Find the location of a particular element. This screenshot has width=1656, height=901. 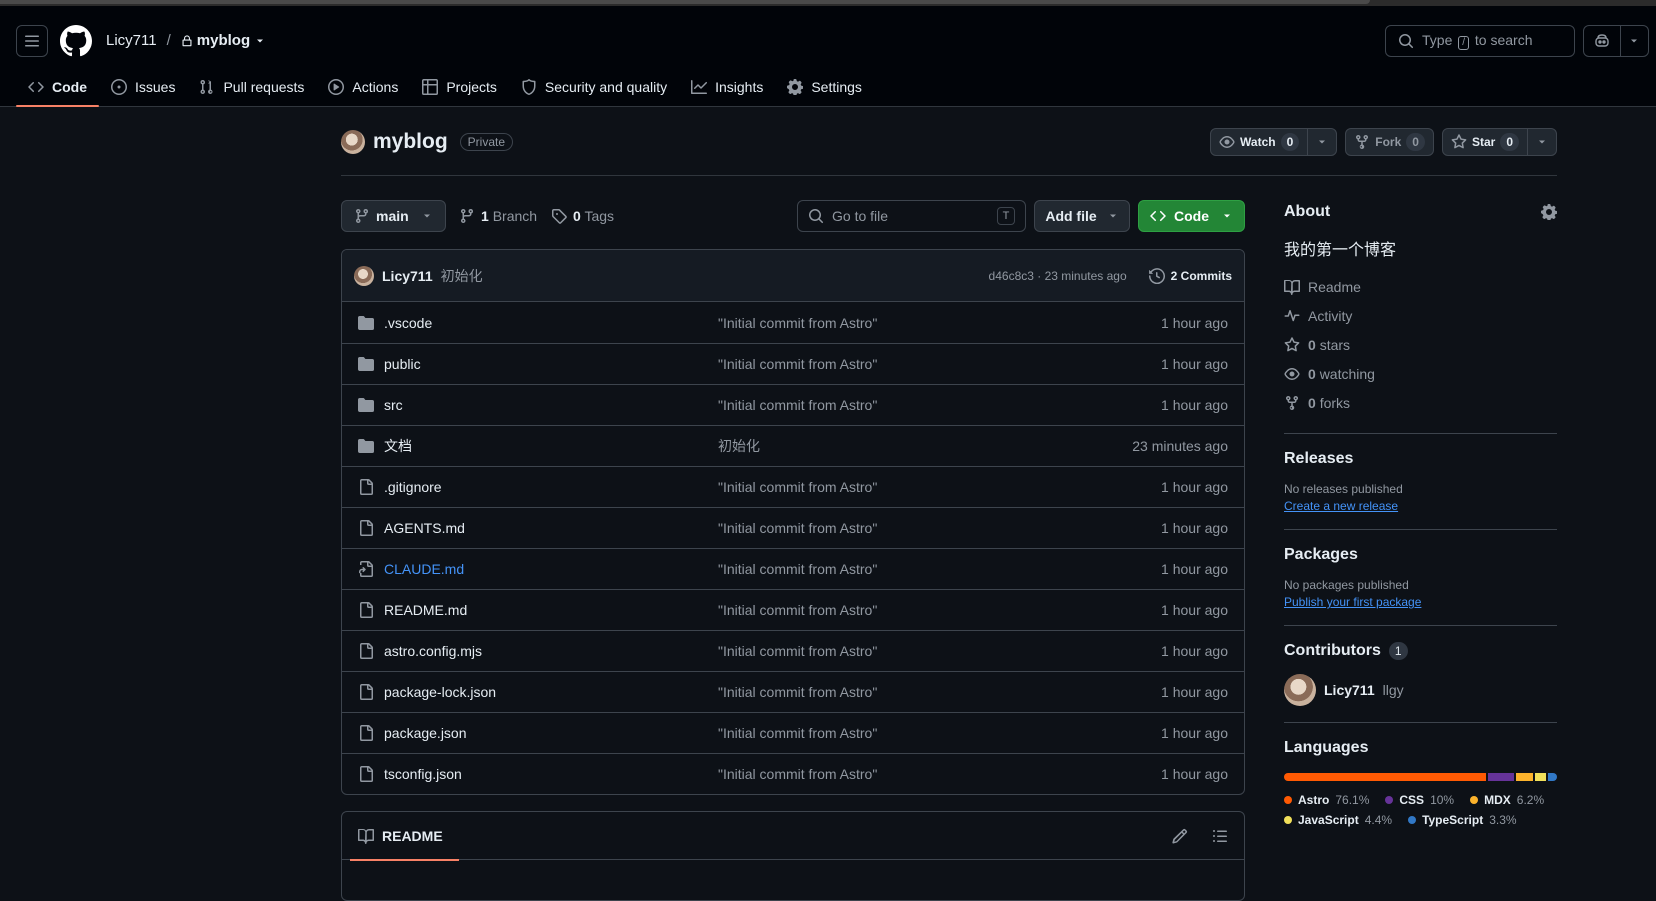

file-name: .vscode is located at coordinates (551, 323).